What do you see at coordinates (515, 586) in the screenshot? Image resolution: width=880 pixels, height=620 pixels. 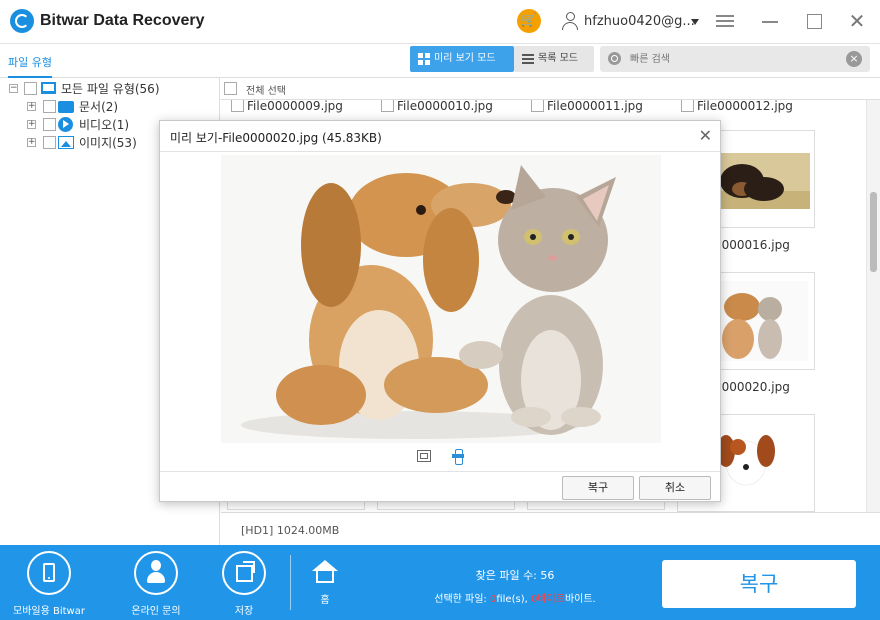 I see `scan-stats: 찾은 파일 수: 56 선택한 파일: 0file(s), 0바이트바이트.` at bounding box center [515, 586].